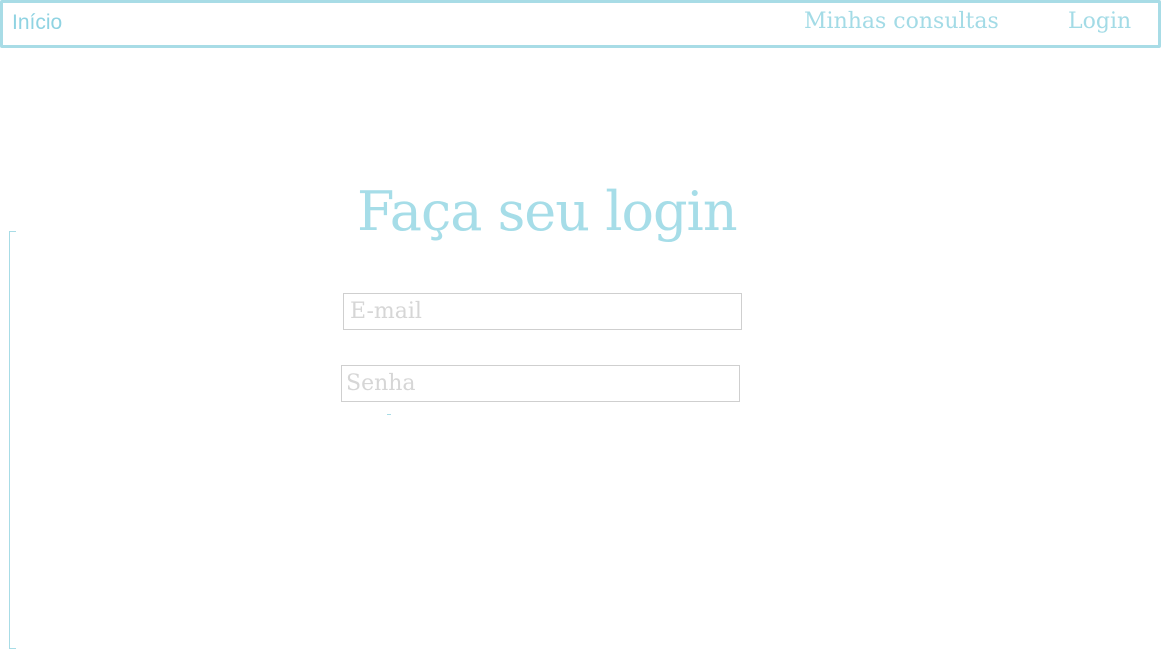  What do you see at coordinates (542, 311) in the screenshot?
I see `email-field` at bounding box center [542, 311].